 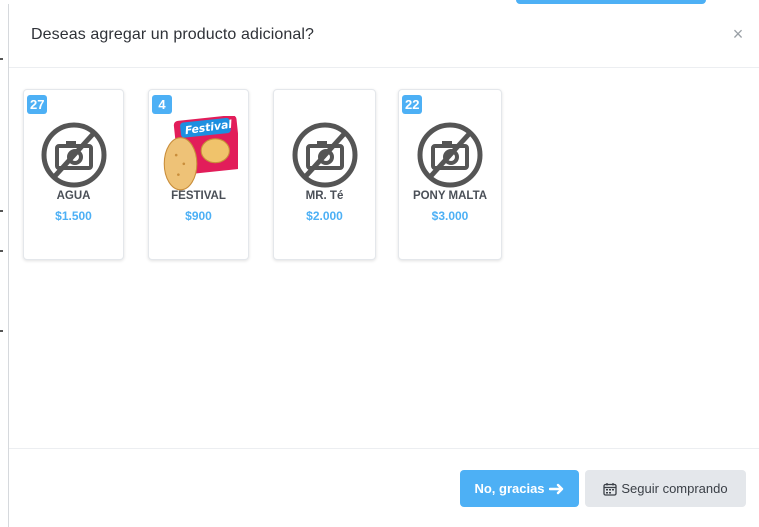 I want to click on stock-badge: 27, so click(x=37, y=104).